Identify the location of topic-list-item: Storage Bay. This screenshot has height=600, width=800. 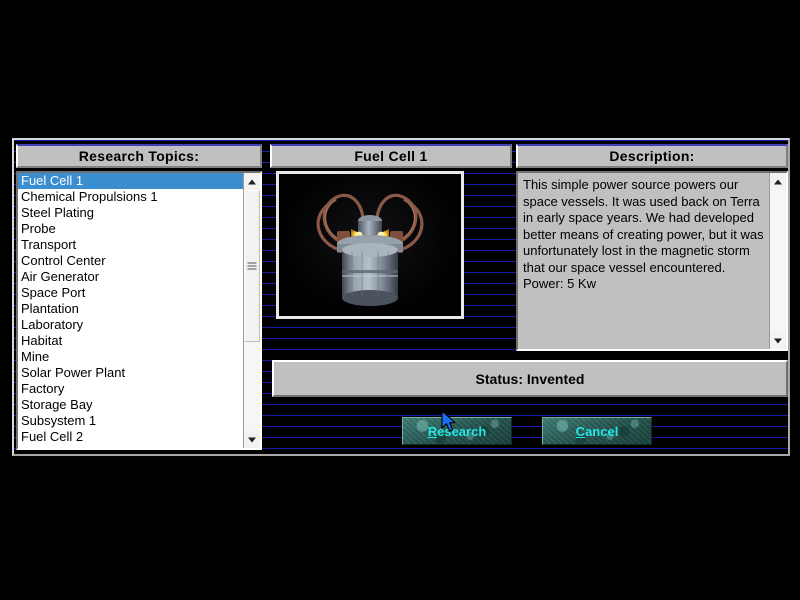
(130, 405).